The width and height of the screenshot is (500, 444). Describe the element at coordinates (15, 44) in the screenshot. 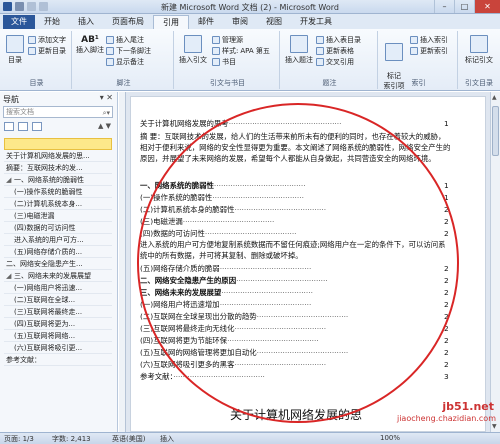

I see `toc-icon` at that location.